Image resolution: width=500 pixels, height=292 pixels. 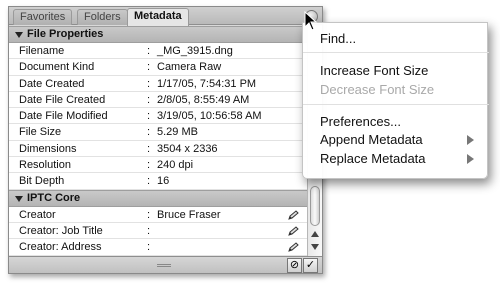 What do you see at coordinates (377, 89) in the screenshot?
I see `menu-item-decrease-font-size: Decrease Font Size` at bounding box center [377, 89].